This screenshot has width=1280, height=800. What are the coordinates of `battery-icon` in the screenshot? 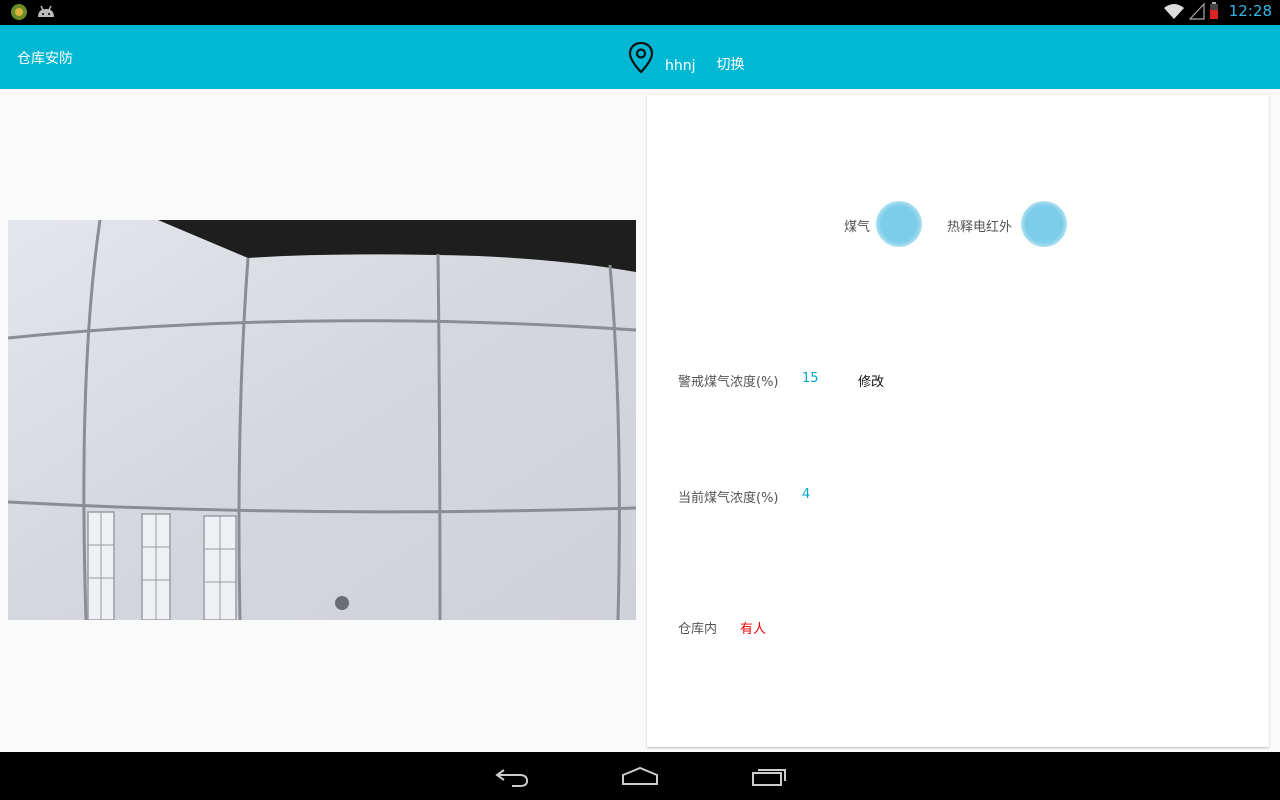 It's located at (1213, 10).